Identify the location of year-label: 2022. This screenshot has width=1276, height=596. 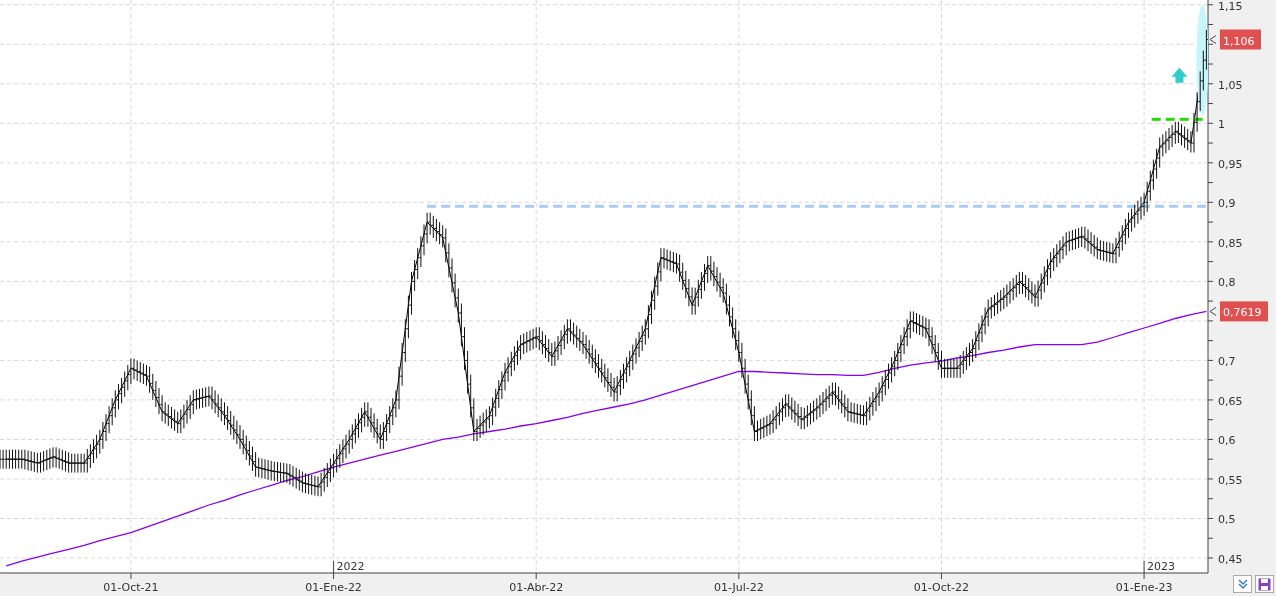
(350, 566).